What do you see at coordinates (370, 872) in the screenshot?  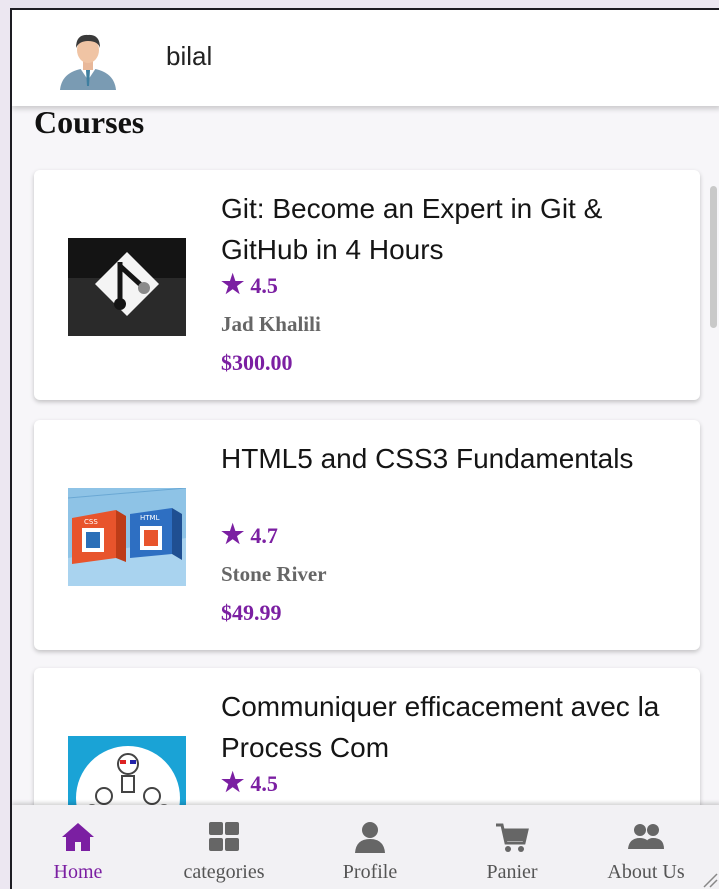 I see `nav-profile-label: Profile` at bounding box center [370, 872].